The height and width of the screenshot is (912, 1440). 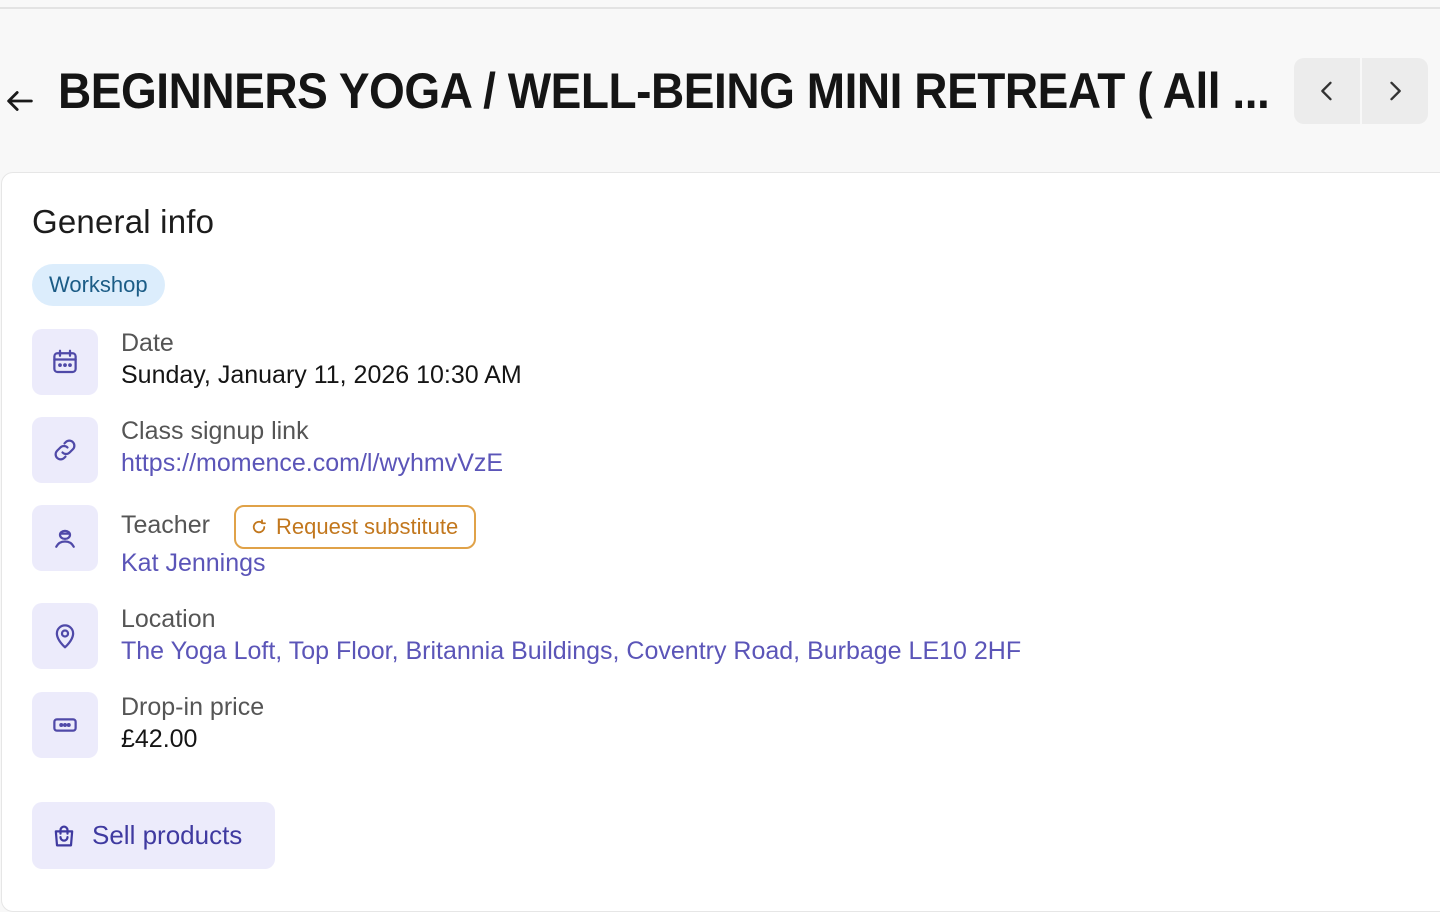 I want to click on signup-icon-box, so click(x=65, y=450).